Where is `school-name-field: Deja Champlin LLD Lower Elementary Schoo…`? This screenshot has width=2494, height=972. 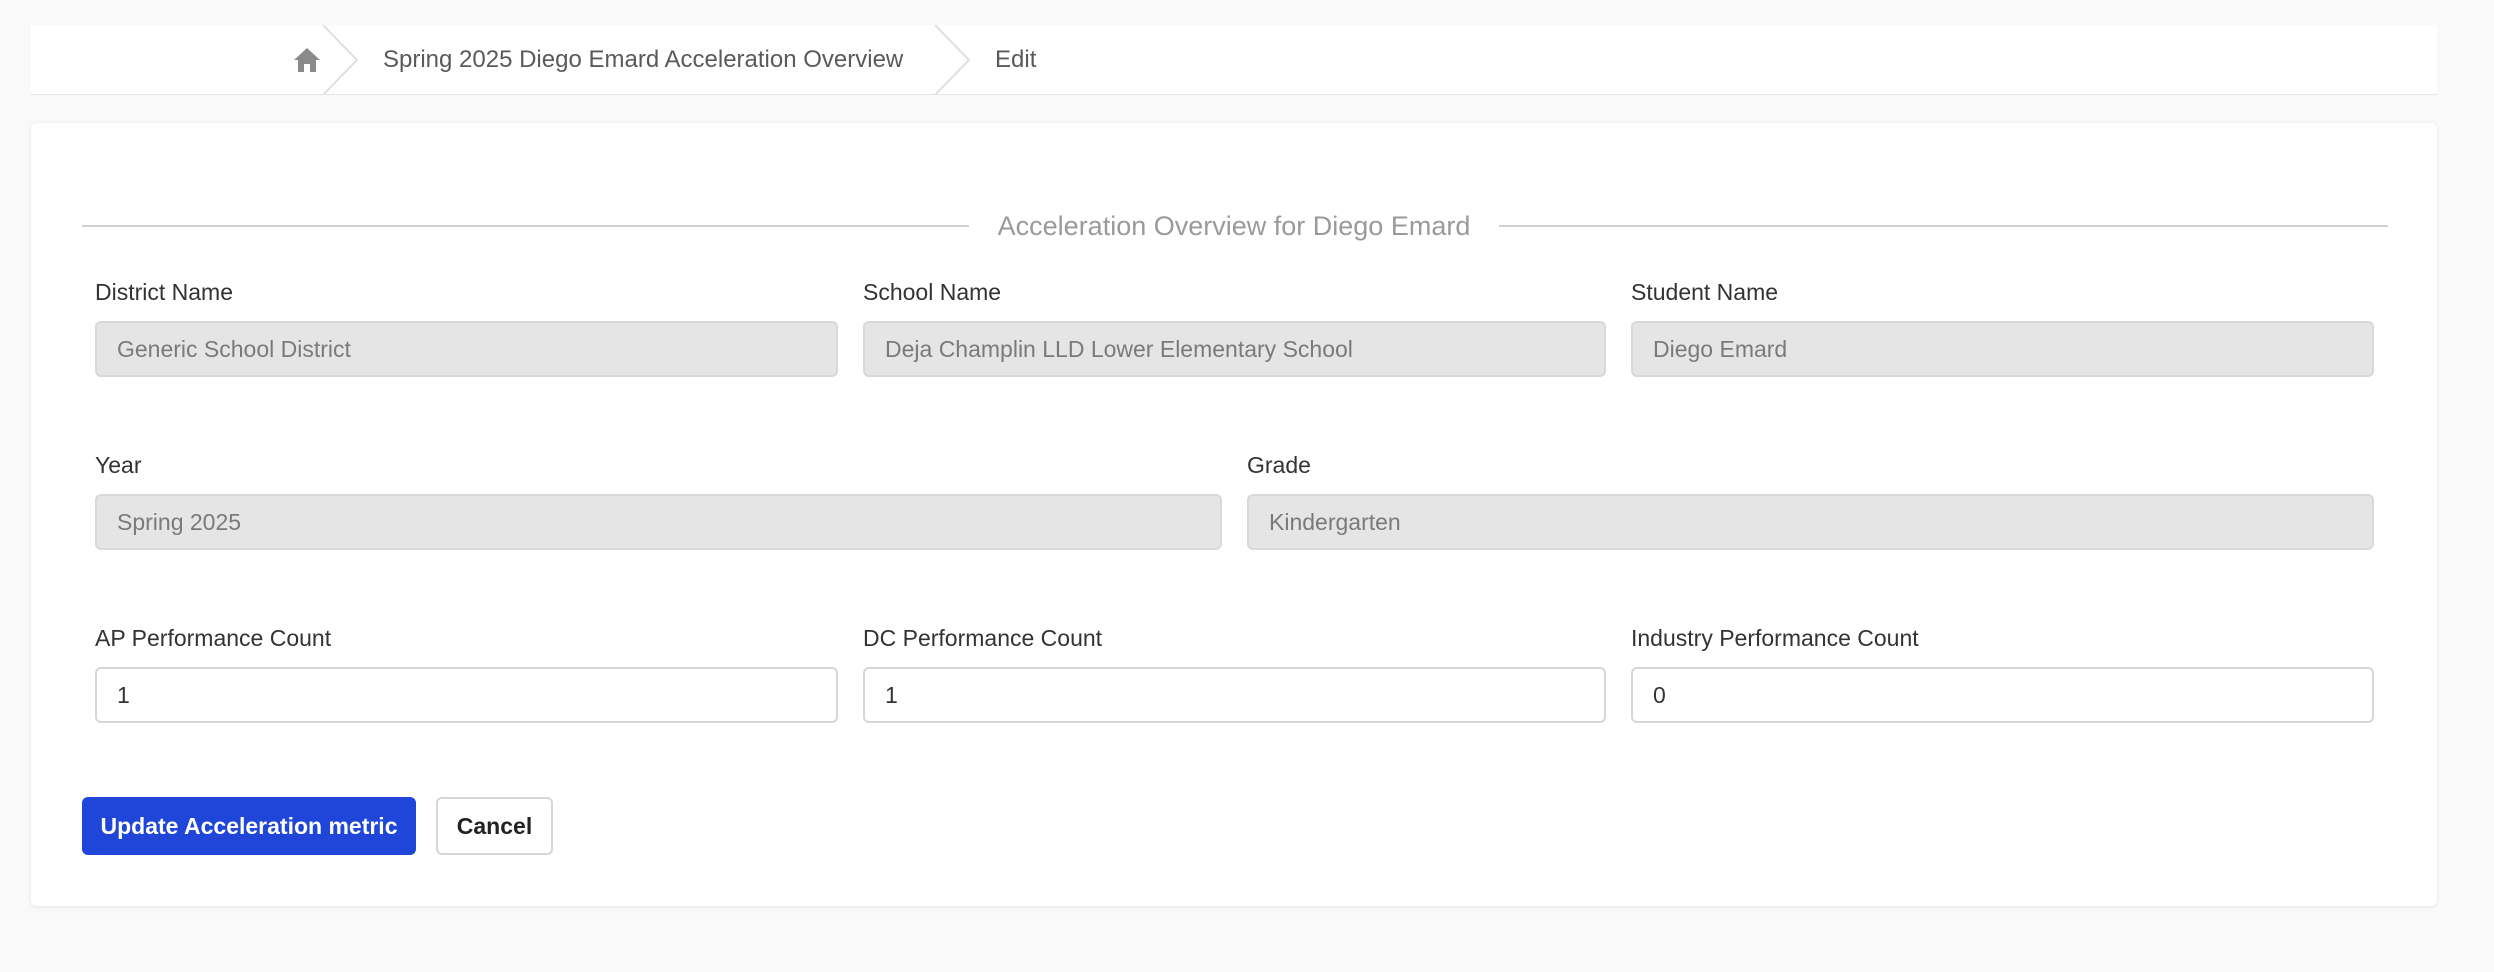 school-name-field: Deja Champlin LLD Lower Elementary Schoo… is located at coordinates (1234, 349).